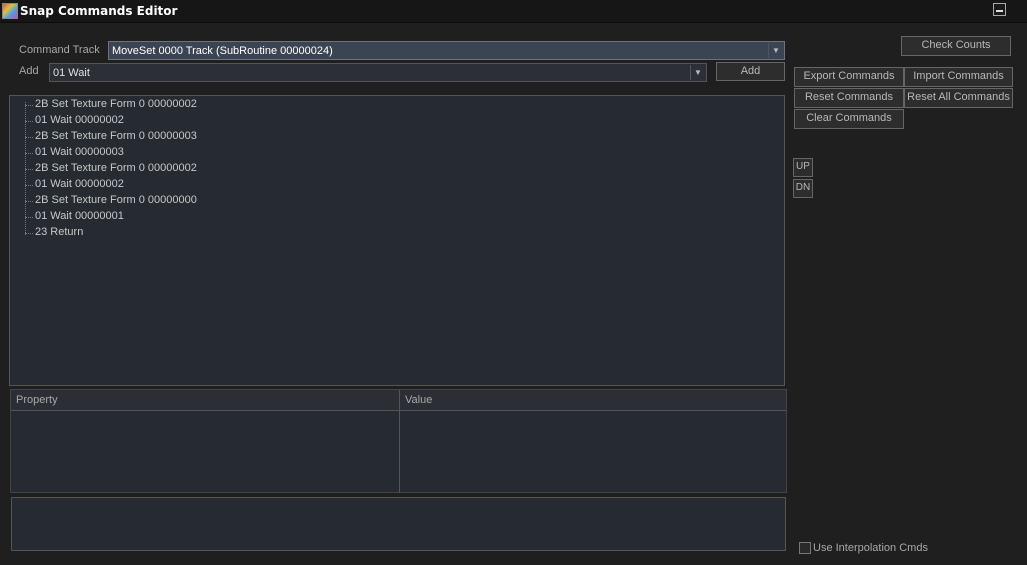 The height and width of the screenshot is (565, 1027). What do you see at coordinates (10, 11) in the screenshot?
I see `app-icon` at bounding box center [10, 11].